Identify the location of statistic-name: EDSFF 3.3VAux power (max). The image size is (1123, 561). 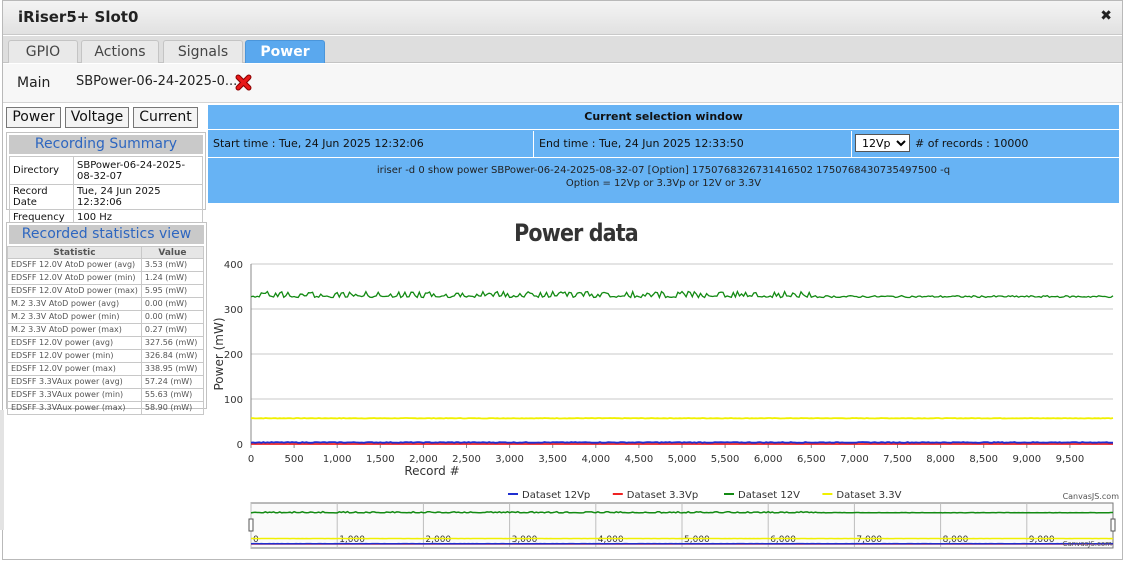
(74, 408).